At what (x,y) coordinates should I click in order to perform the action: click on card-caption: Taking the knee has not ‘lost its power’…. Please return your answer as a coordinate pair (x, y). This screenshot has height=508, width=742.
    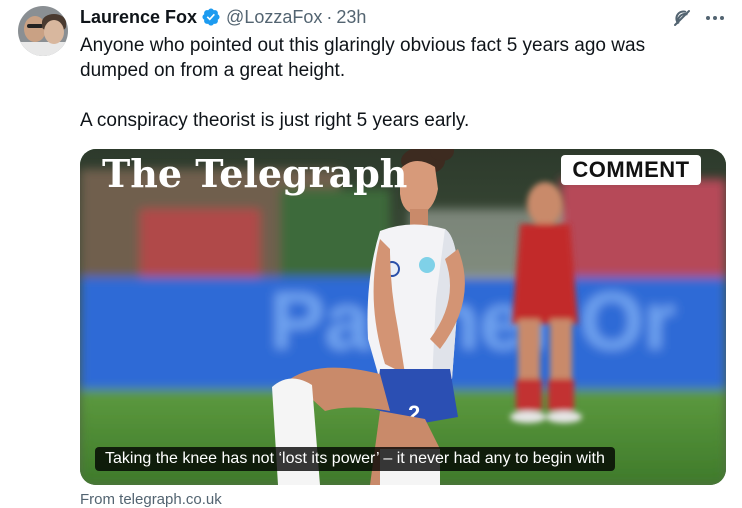
    Looking at the image, I should click on (355, 459).